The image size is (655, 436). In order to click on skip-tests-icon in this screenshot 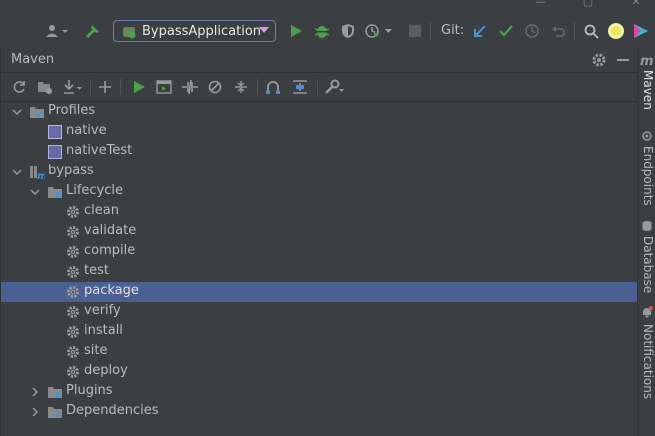, I will do `click(215, 87)`.